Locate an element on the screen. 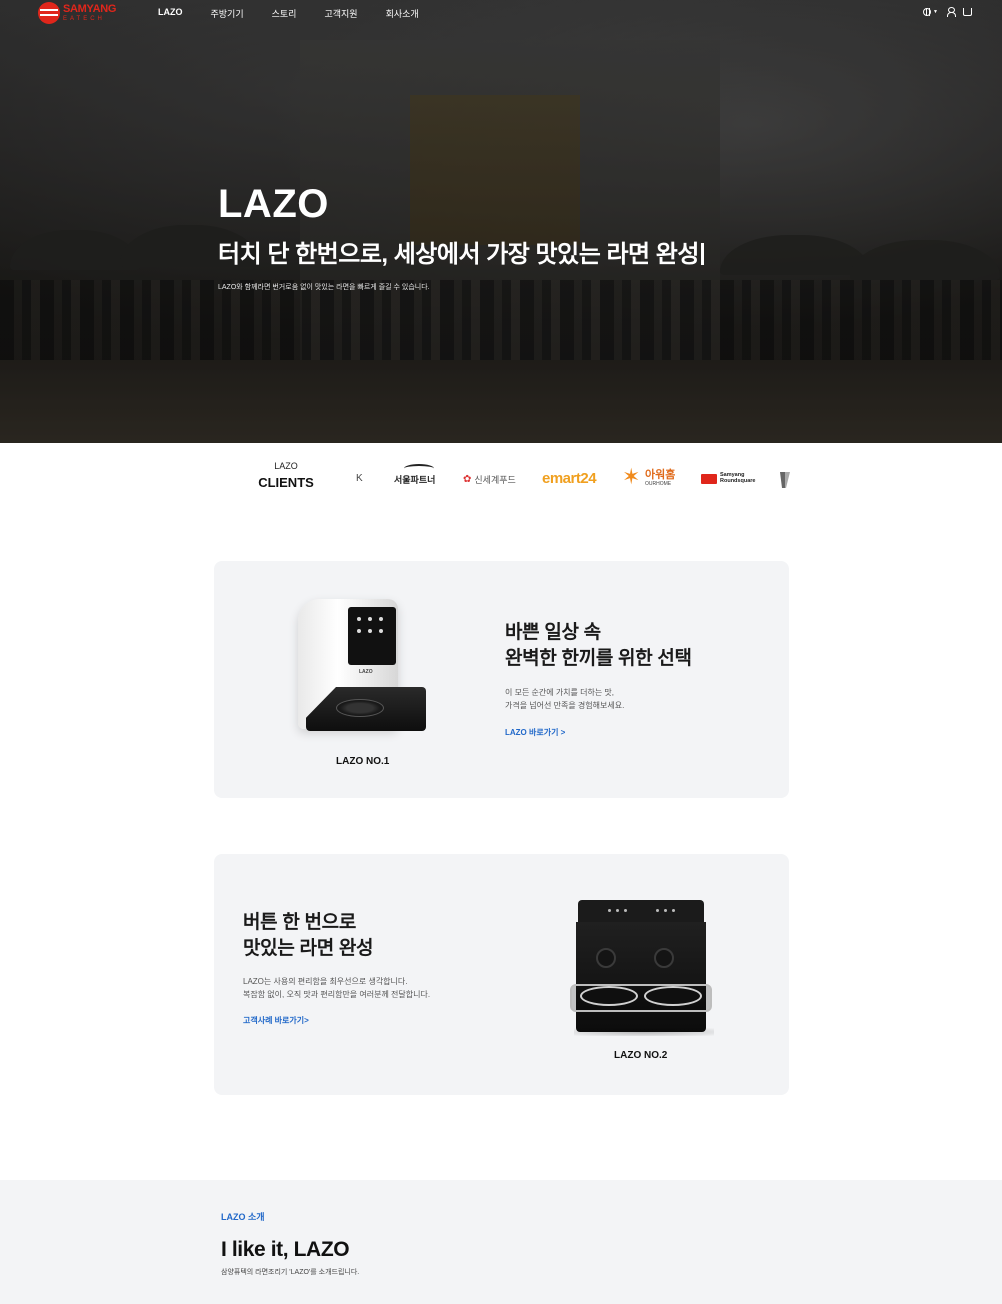  induction-pad is located at coordinates (360, 708).